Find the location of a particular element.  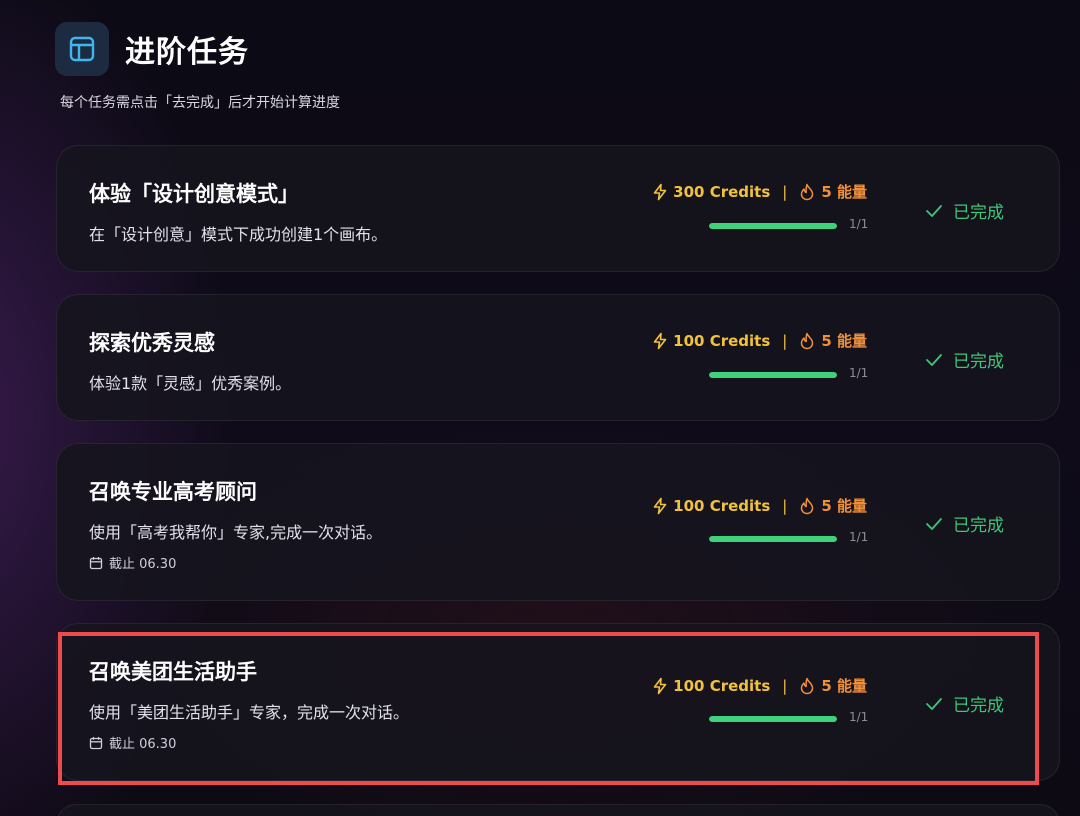

credits-reward: 300 Credits is located at coordinates (722, 191).